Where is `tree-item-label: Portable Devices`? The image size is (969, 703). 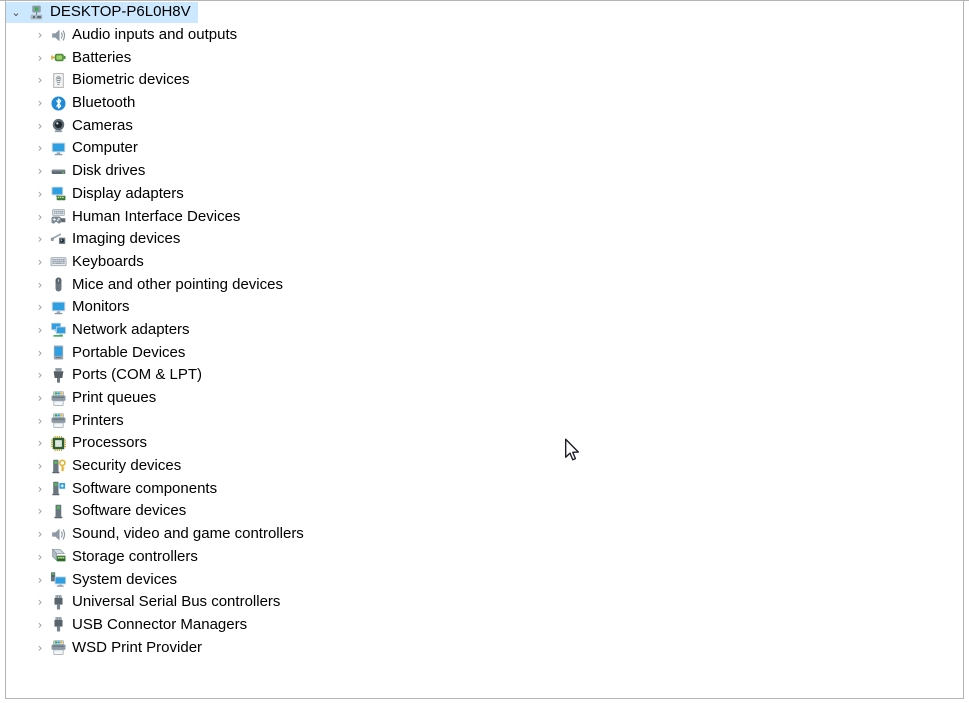 tree-item-label: Portable Devices is located at coordinates (129, 352).